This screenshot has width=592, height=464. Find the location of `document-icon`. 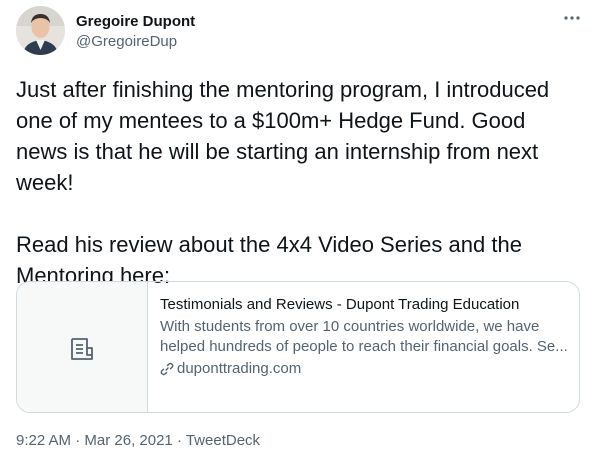

document-icon is located at coordinates (82, 349).